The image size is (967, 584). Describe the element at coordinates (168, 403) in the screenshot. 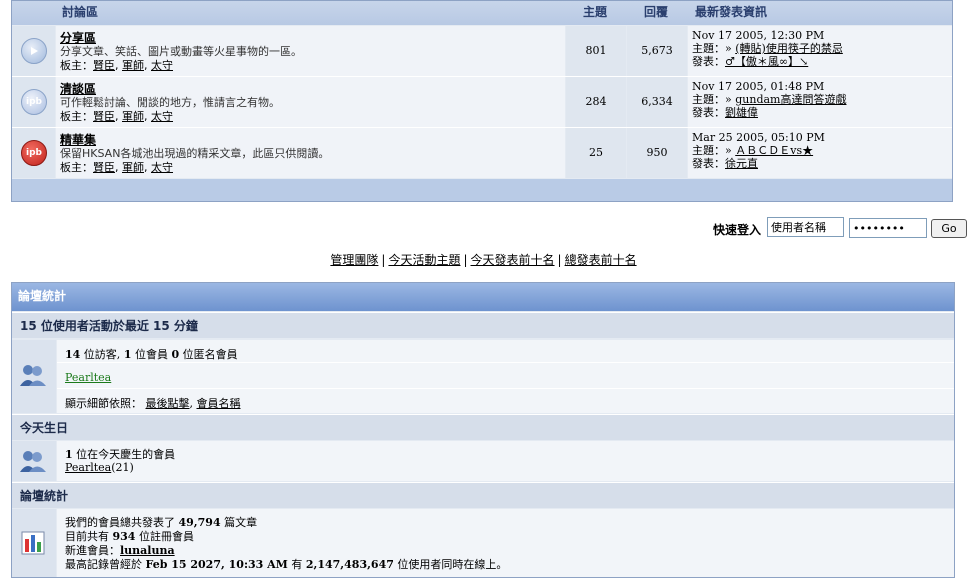

I see `sort-last-click-link: 最後點擊` at that location.